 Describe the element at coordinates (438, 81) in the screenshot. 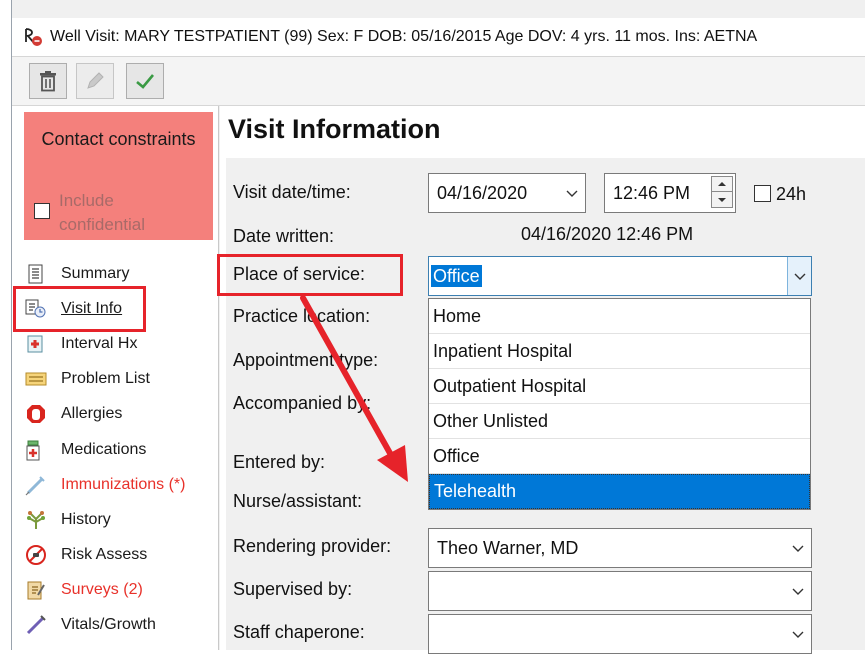

I see `toolbar` at that location.